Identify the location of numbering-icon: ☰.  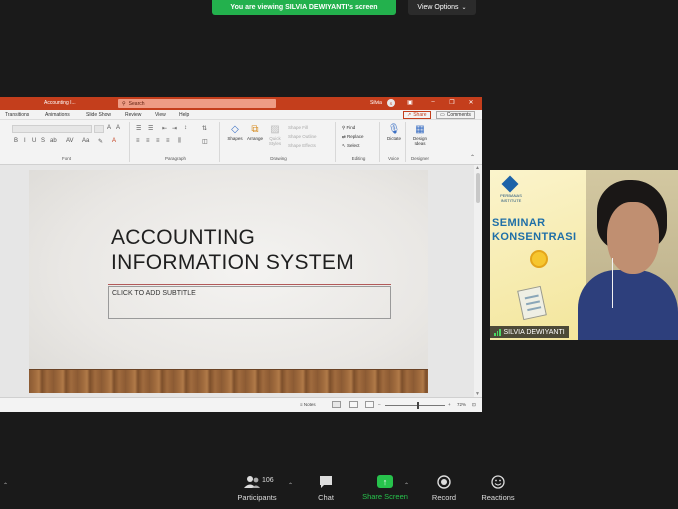
(150, 128).